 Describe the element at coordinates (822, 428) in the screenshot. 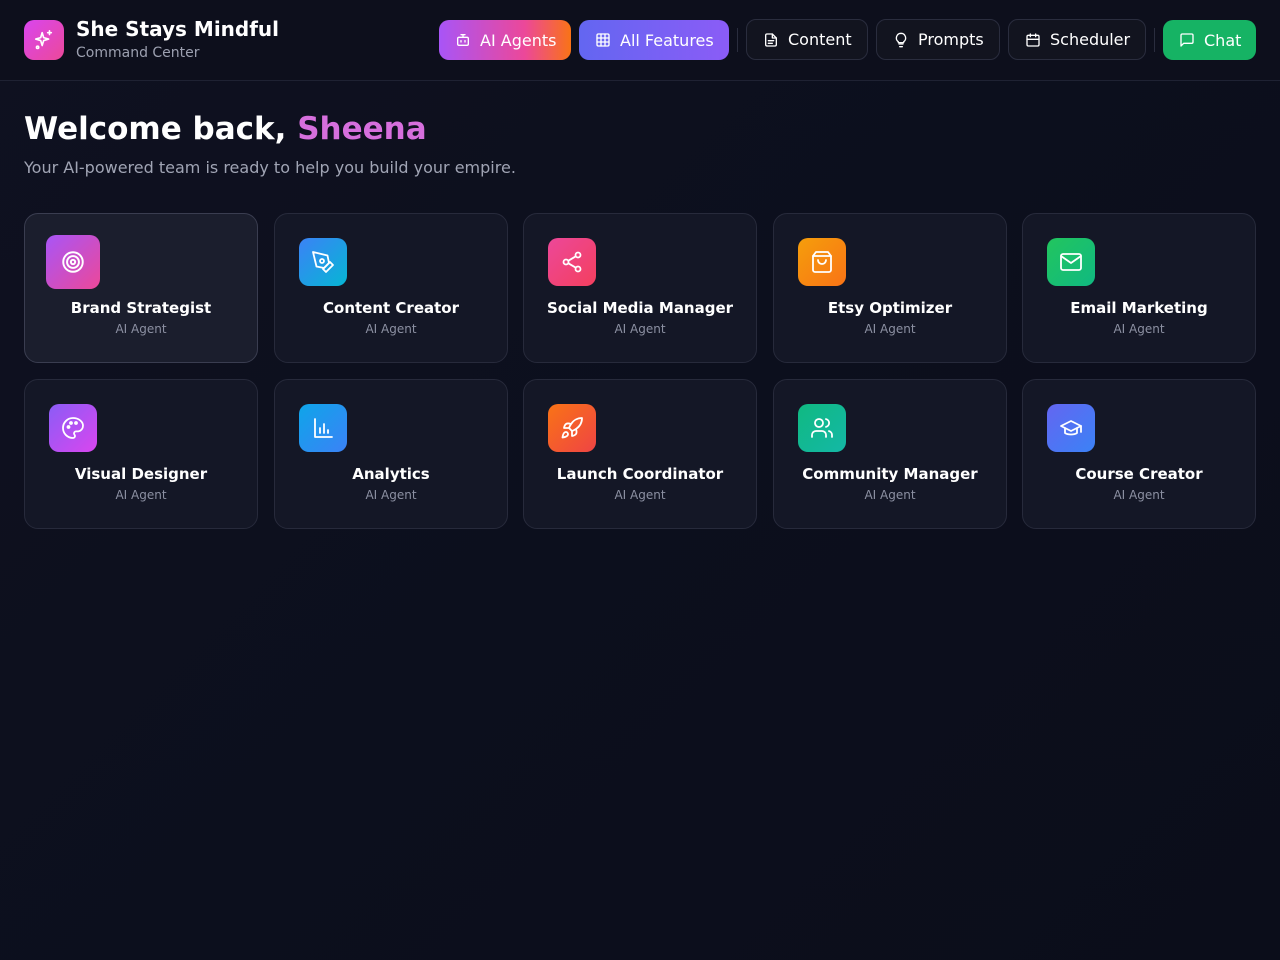

I see `users-icon` at that location.